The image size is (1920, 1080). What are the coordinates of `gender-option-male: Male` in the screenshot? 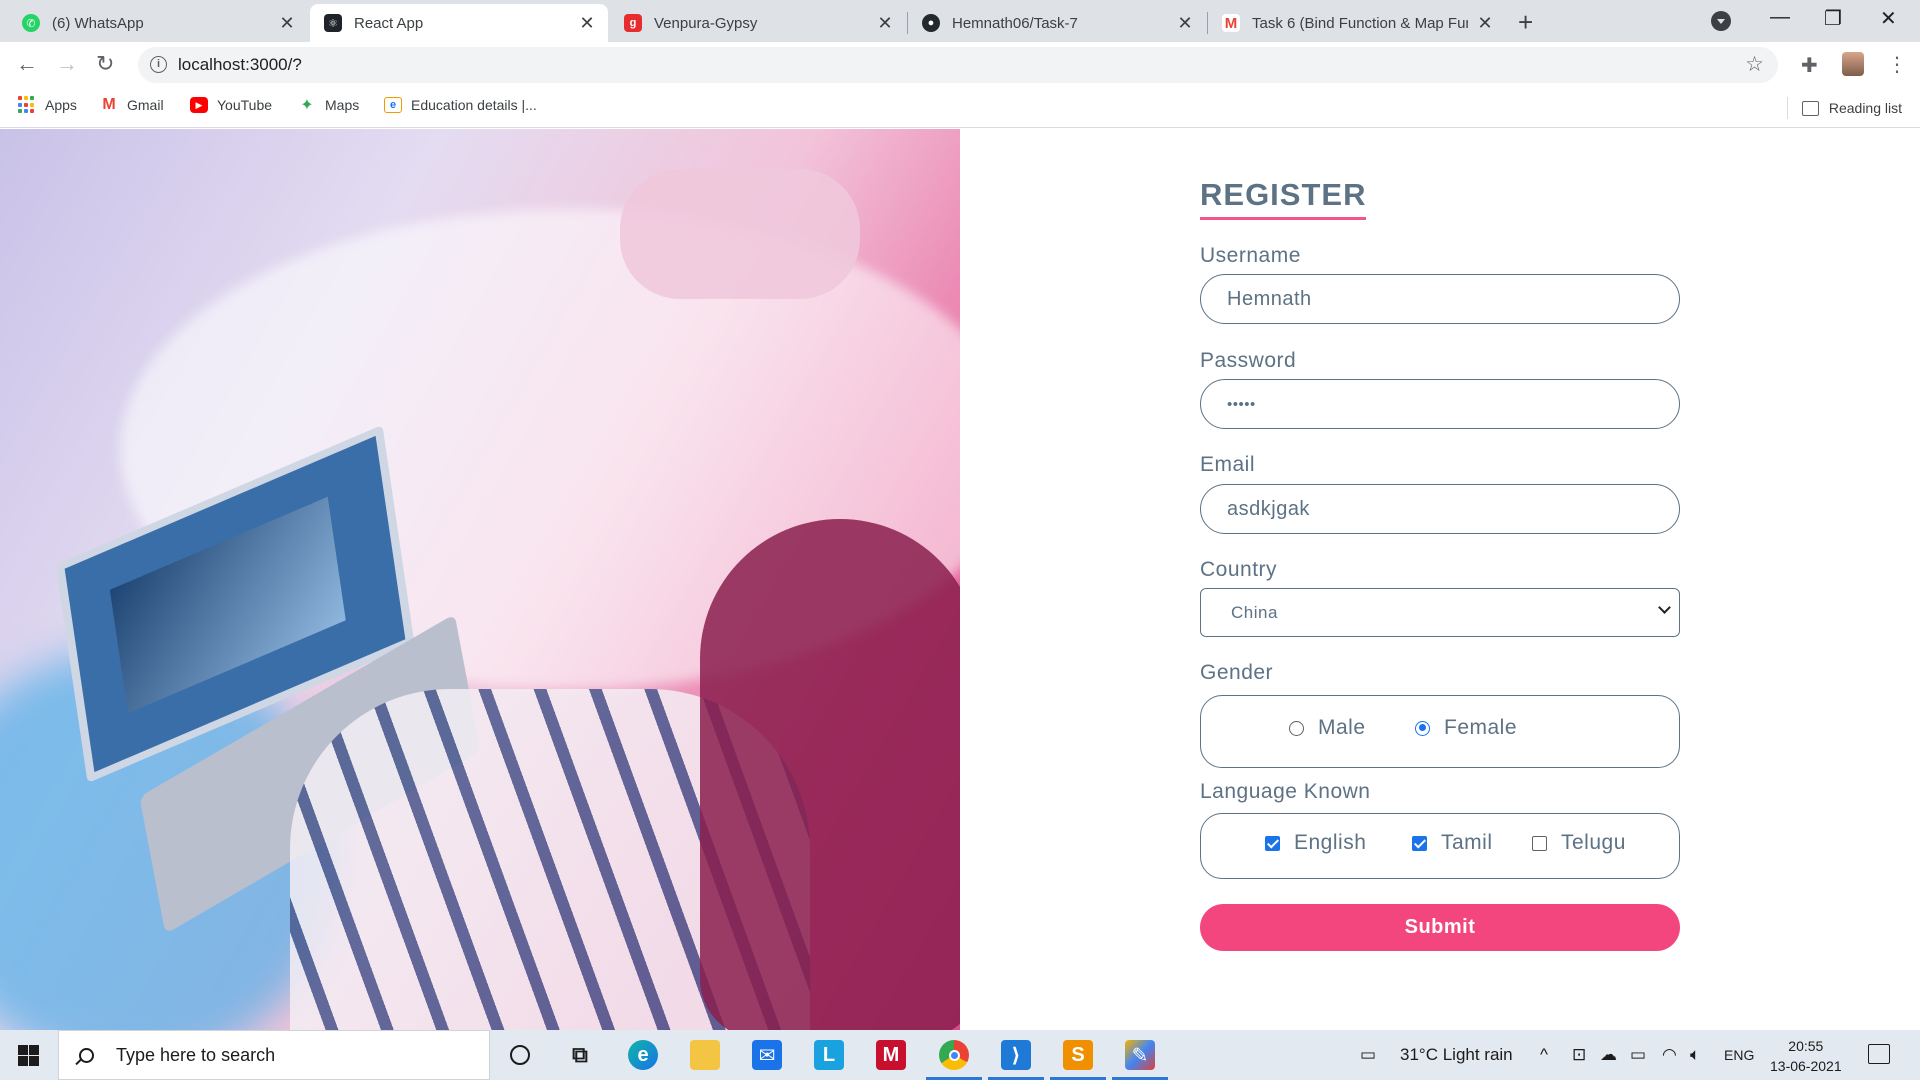 It's located at (1327, 728).